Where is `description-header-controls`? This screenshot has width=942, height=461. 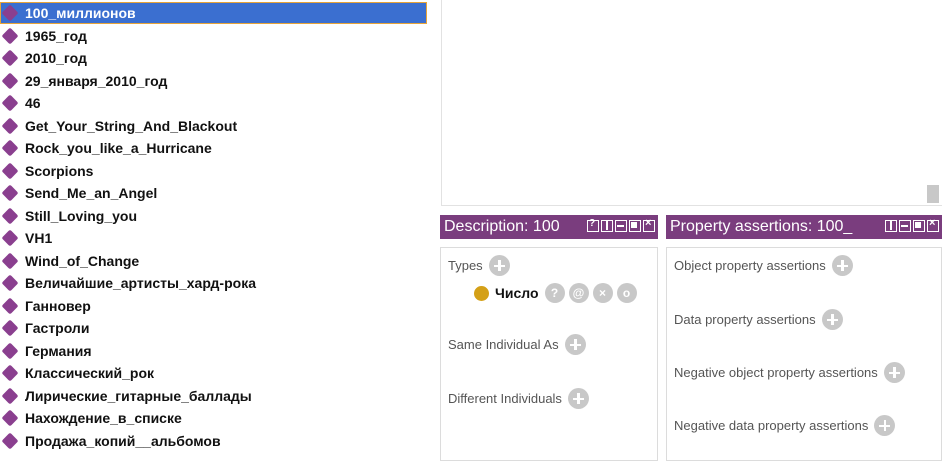
description-header-controls is located at coordinates (621, 224).